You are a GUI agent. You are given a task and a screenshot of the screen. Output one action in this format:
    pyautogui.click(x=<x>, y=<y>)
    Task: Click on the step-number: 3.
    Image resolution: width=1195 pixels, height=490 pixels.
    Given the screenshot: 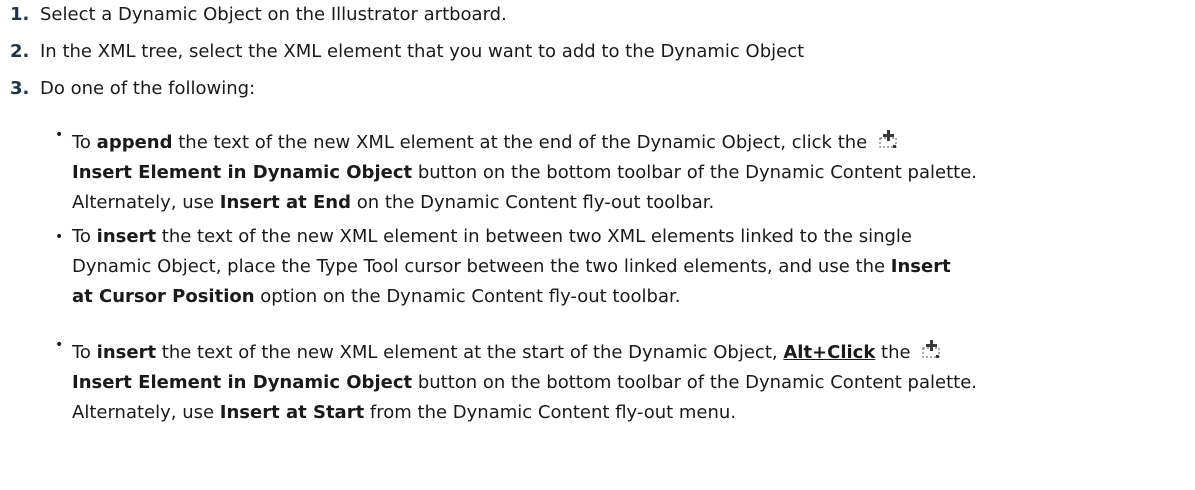 What is the action you would take?
    pyautogui.click(x=20, y=88)
    